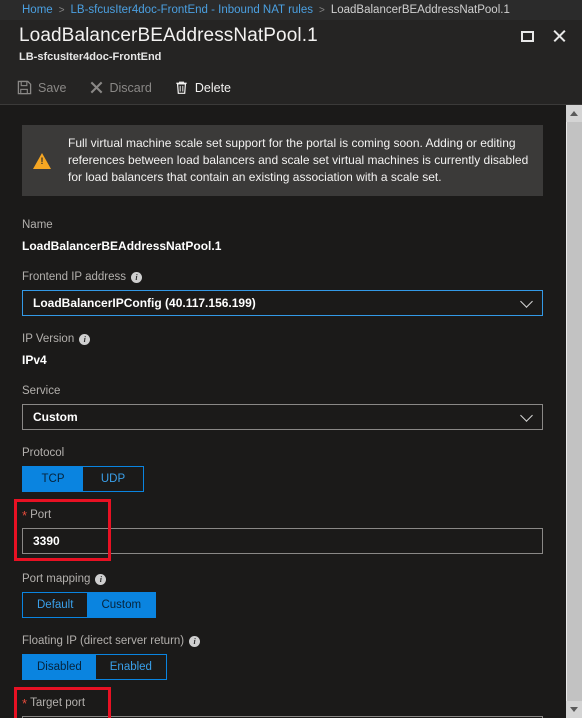 This screenshot has height=718, width=582. Describe the element at coordinates (74, 277) in the screenshot. I see `frontend-ip-label-text: Frontend IP address` at that location.